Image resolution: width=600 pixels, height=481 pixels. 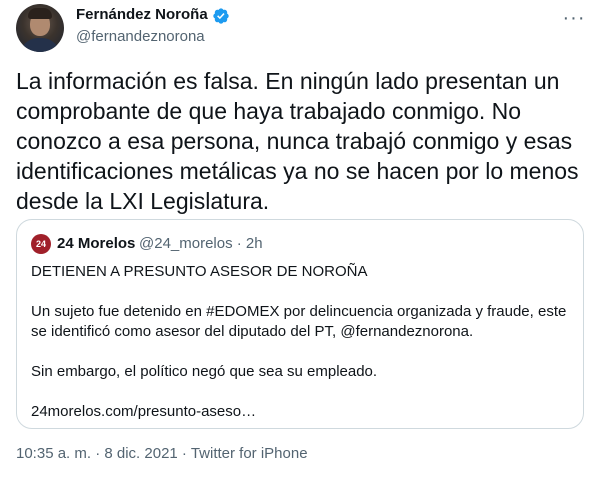 I want to click on avatar-body, so click(x=40, y=45).